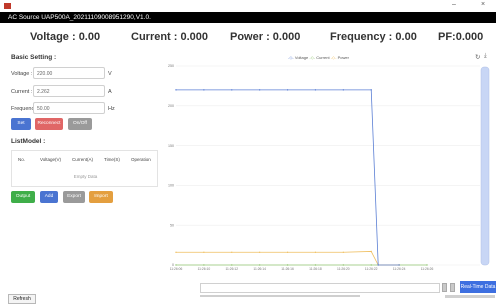 The height and width of the screenshot is (304, 496). Describe the element at coordinates (248, 6) in the screenshot. I see `window-top-bar: – ×` at that location.